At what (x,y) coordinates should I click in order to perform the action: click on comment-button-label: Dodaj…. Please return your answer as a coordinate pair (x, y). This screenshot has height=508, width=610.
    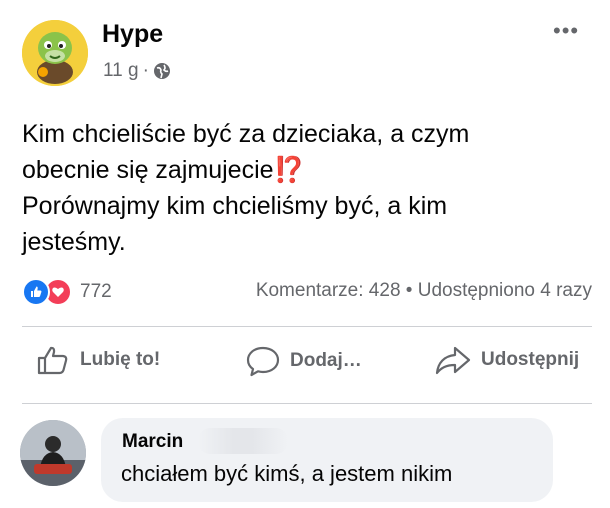
    Looking at the image, I should click on (326, 360).